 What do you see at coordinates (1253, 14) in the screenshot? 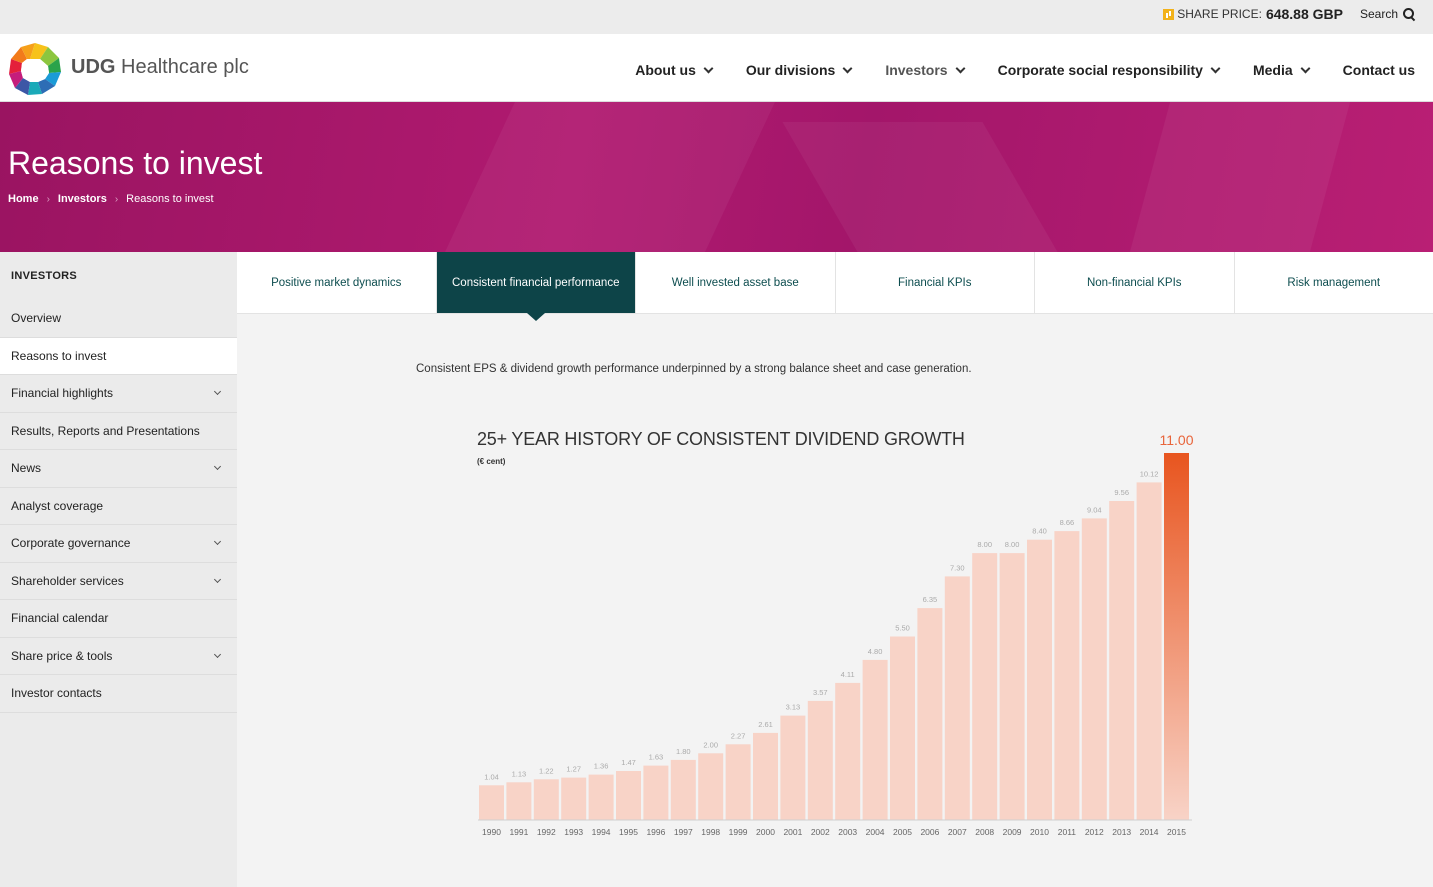
I see `share-price: SHARE PRICE: 648.88 GBP` at bounding box center [1253, 14].